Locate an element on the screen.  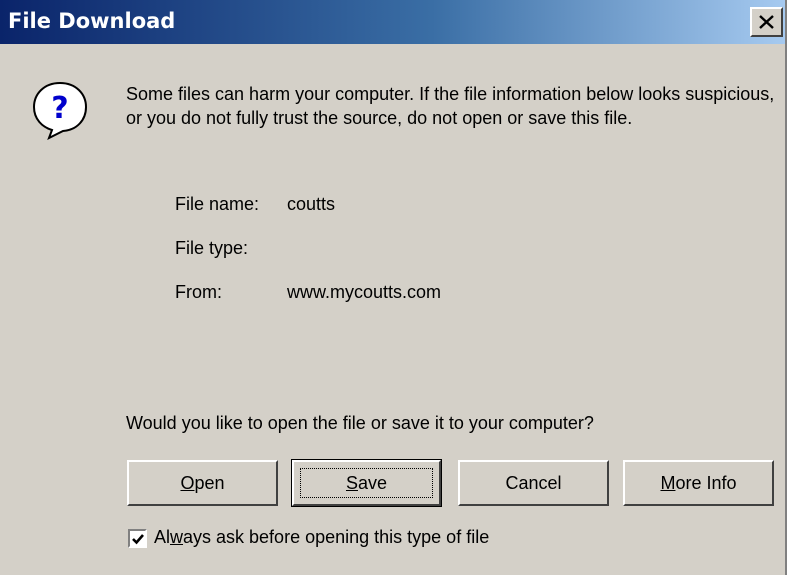
more-info-button: More Info is located at coordinates (698, 483).